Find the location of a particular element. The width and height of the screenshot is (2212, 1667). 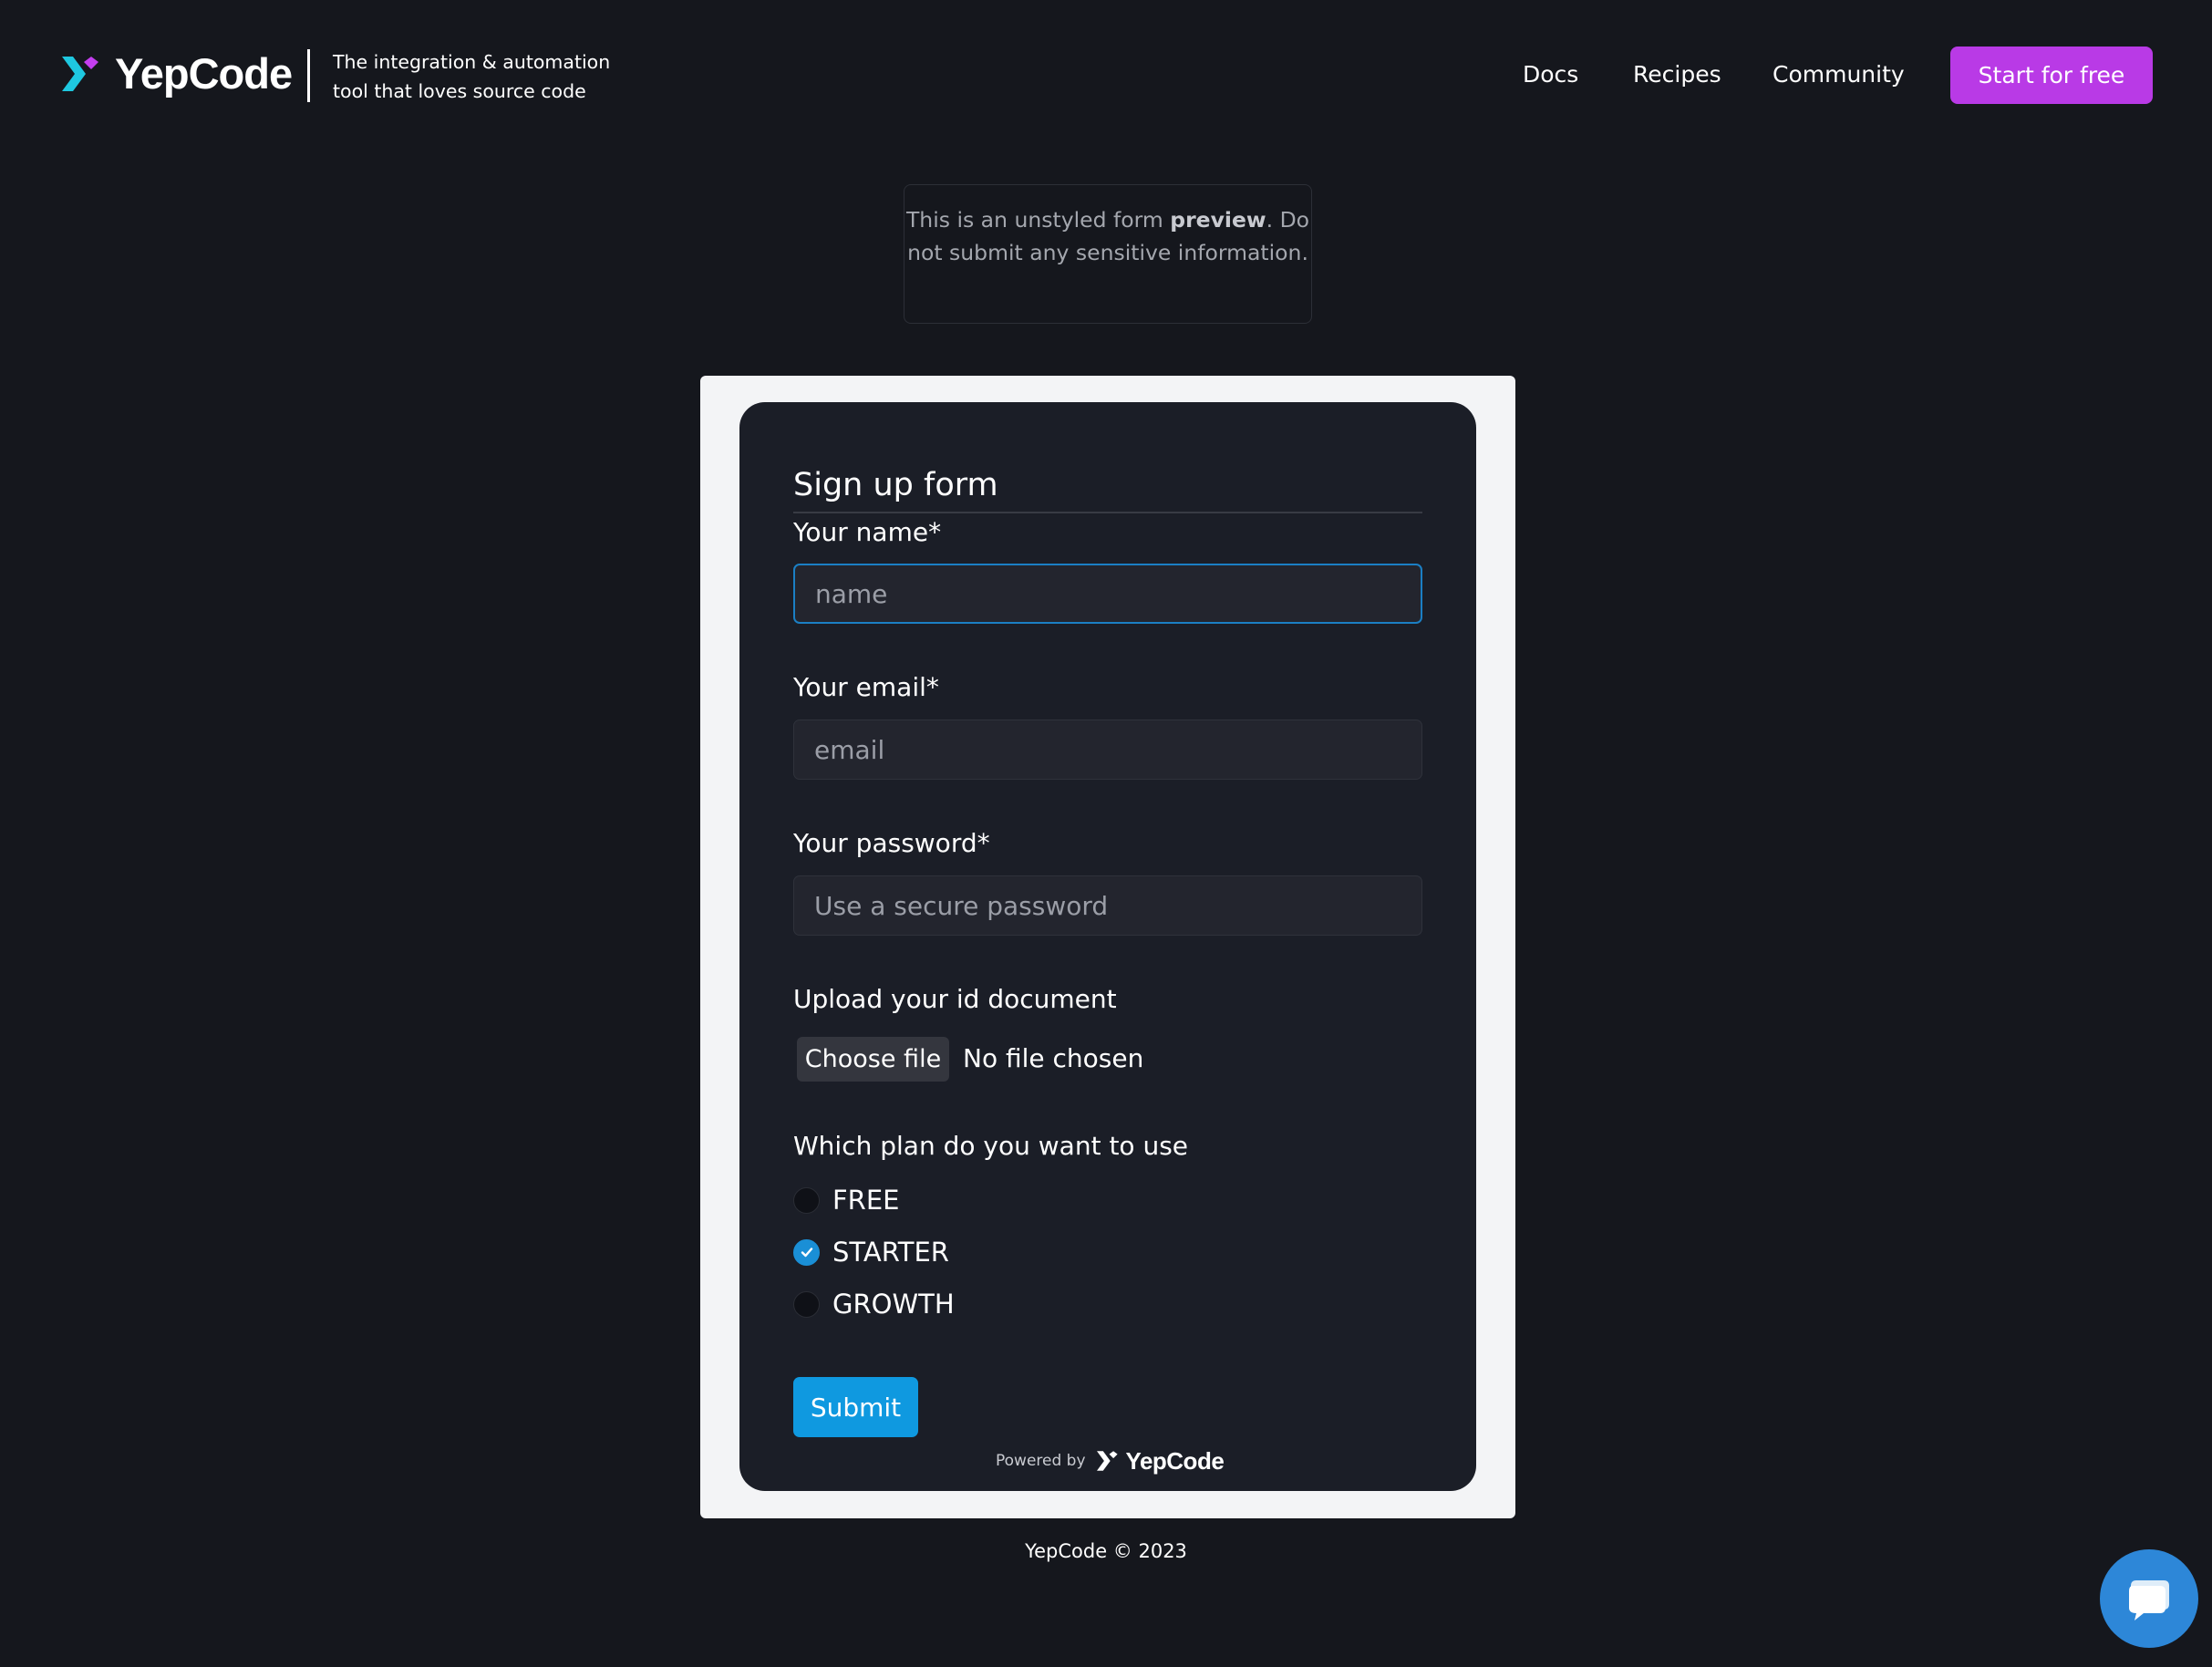

name-input is located at coordinates (1107, 594).